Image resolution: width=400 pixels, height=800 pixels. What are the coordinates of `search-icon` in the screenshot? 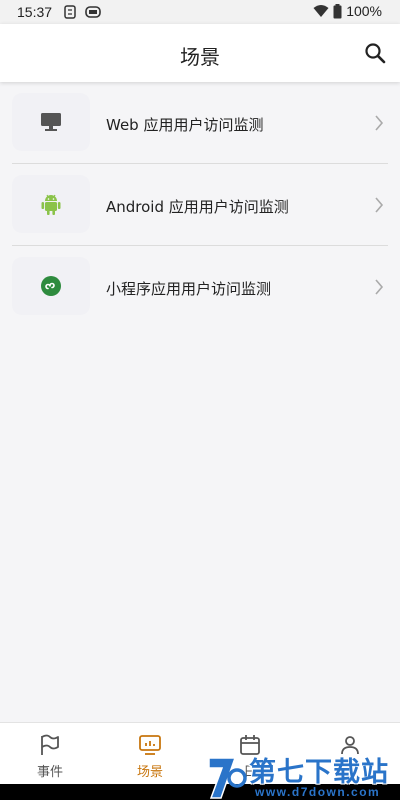 It's located at (375, 53).